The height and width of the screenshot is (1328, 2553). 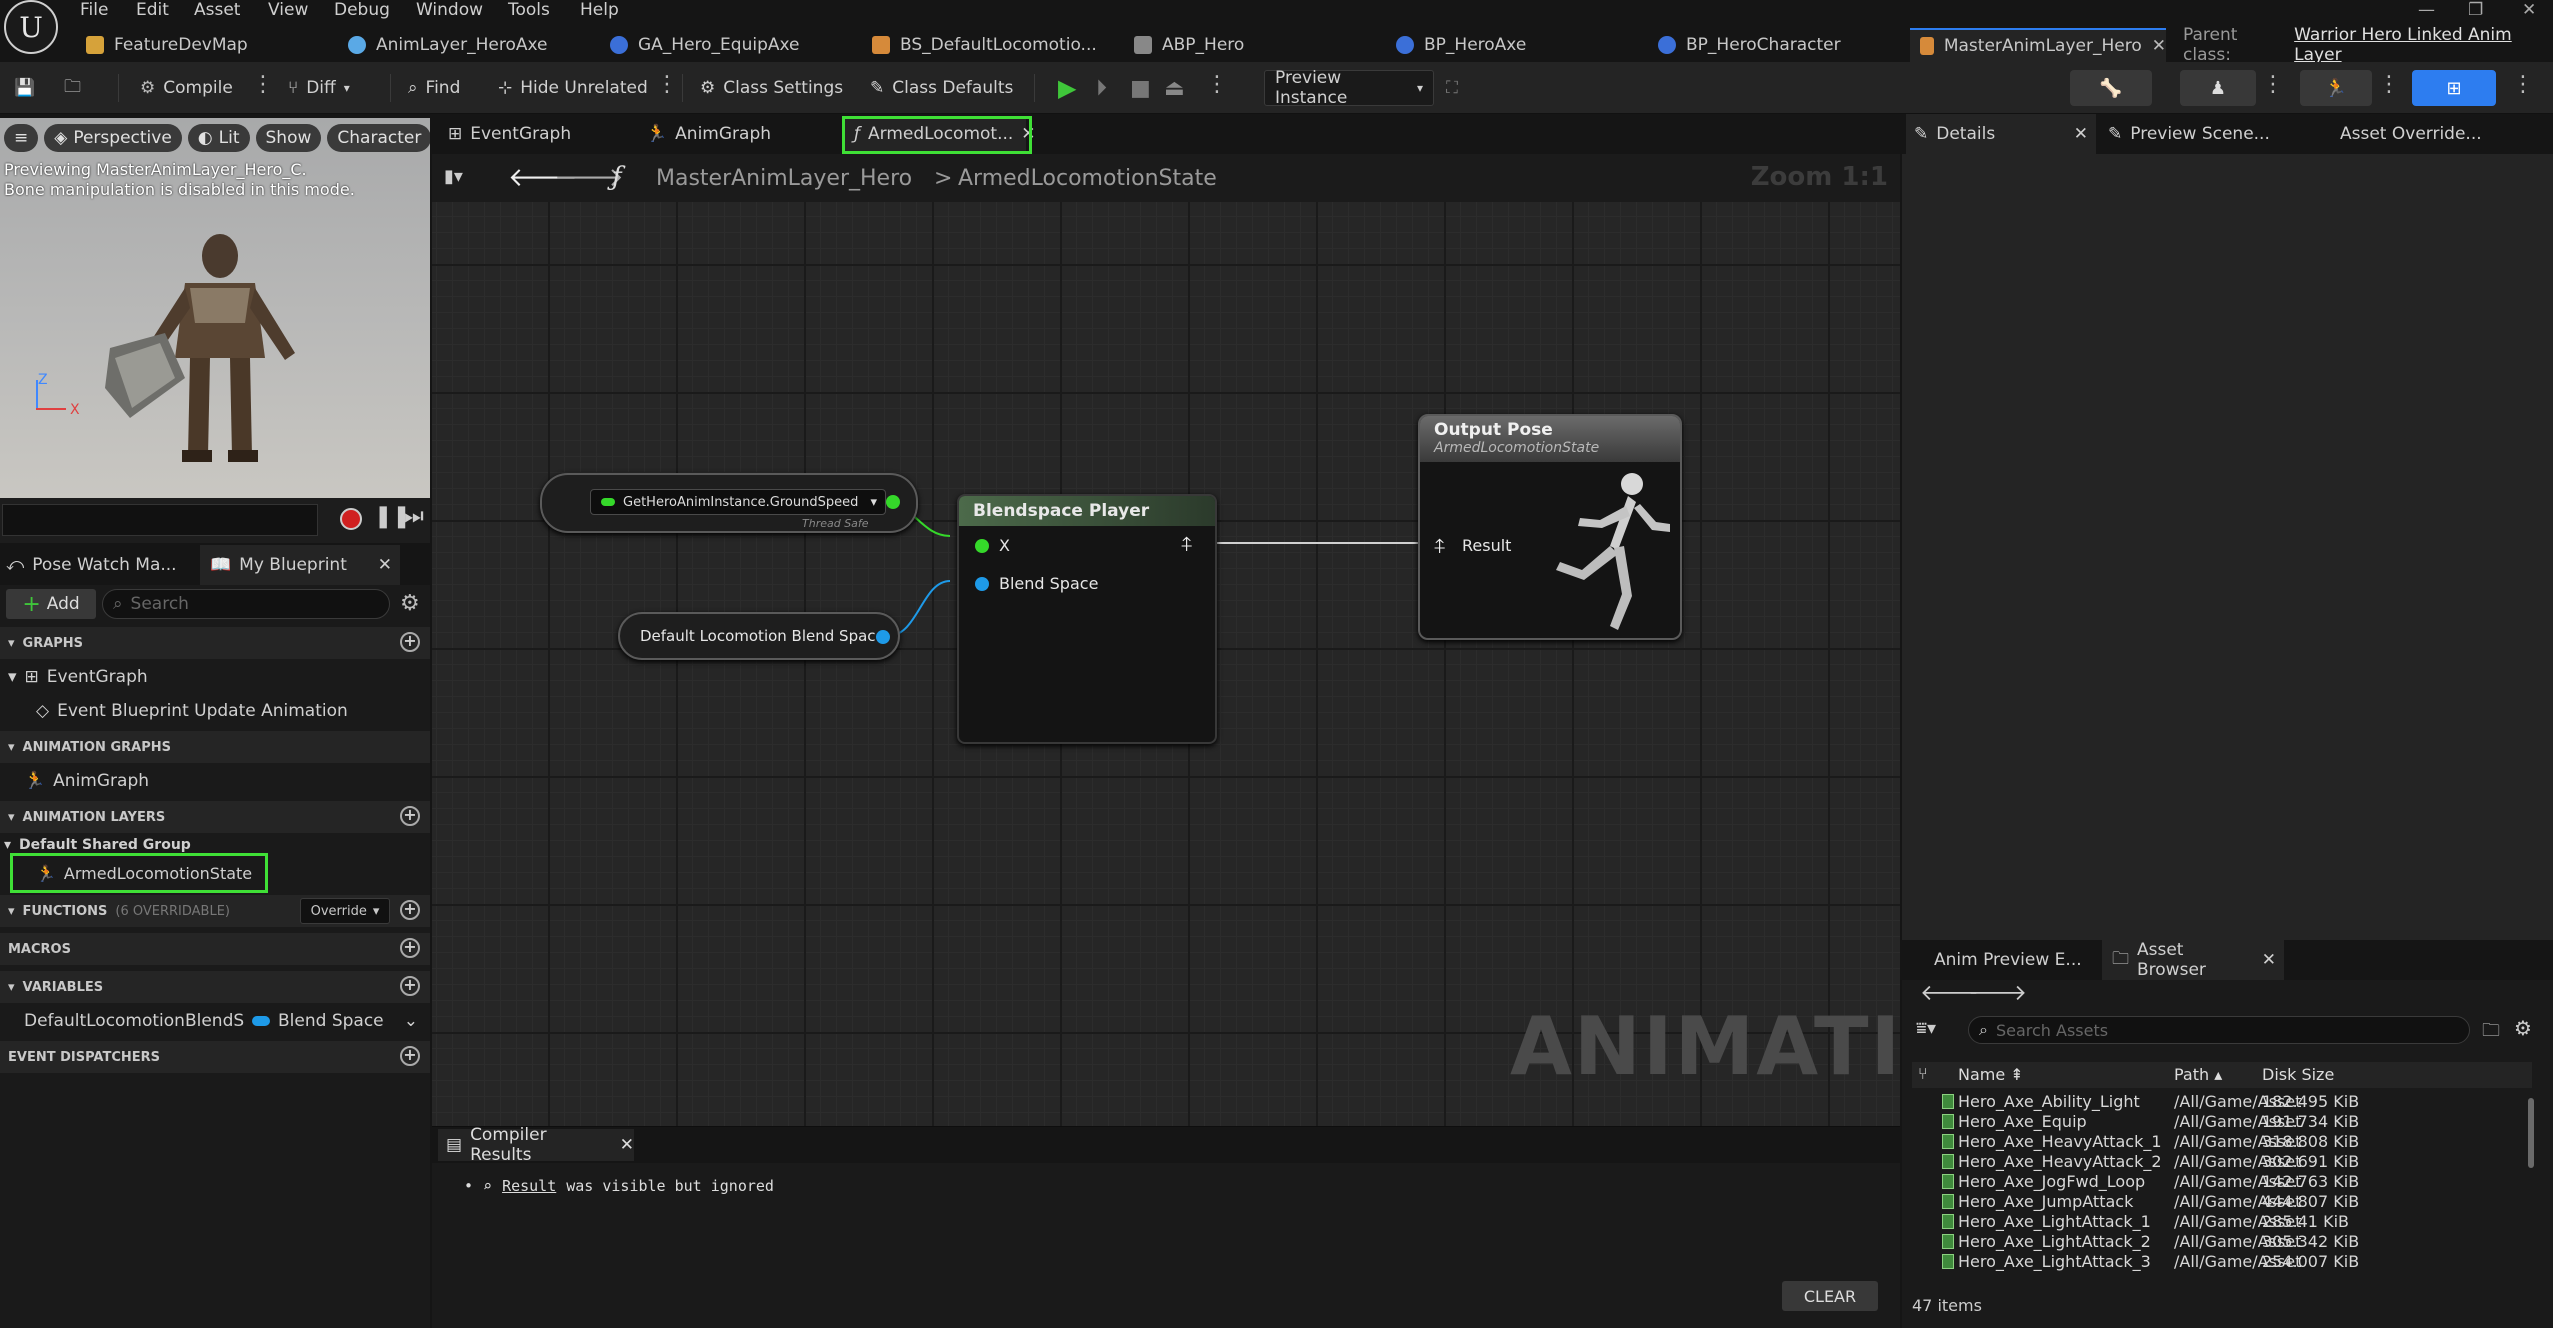 What do you see at coordinates (599, 10) in the screenshot?
I see `menu-help: Help` at bounding box center [599, 10].